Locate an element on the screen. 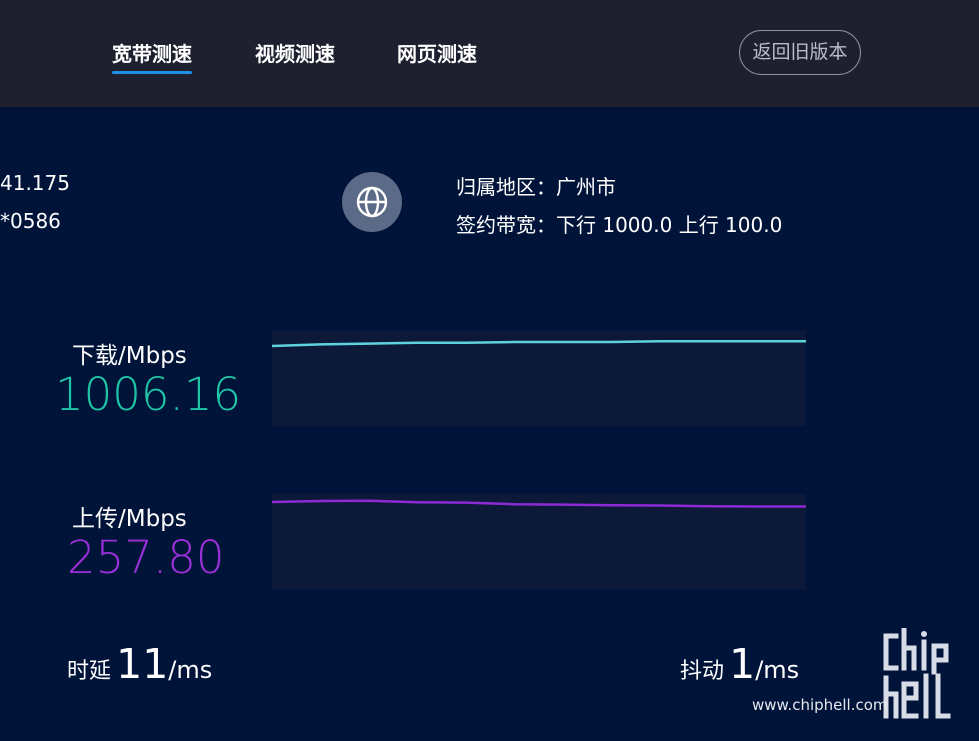 This screenshot has height=741, width=979. download-label: 下载/Mbps is located at coordinates (129, 356).